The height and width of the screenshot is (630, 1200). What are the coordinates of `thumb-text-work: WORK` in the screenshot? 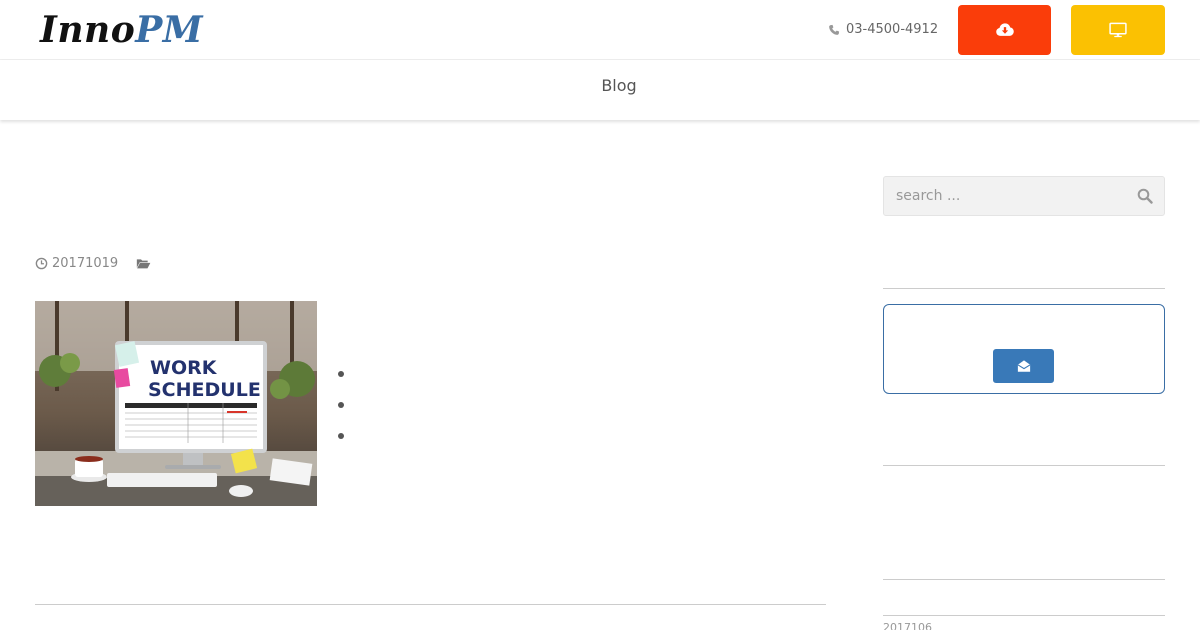 It's located at (184, 368).